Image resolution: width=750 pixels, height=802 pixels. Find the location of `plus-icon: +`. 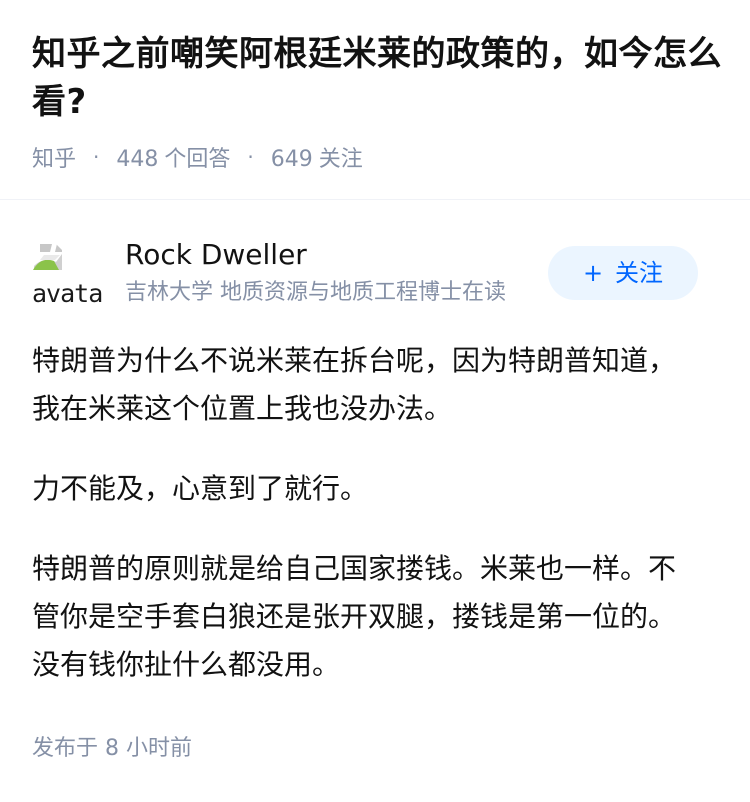

plus-icon: + is located at coordinates (593, 273).